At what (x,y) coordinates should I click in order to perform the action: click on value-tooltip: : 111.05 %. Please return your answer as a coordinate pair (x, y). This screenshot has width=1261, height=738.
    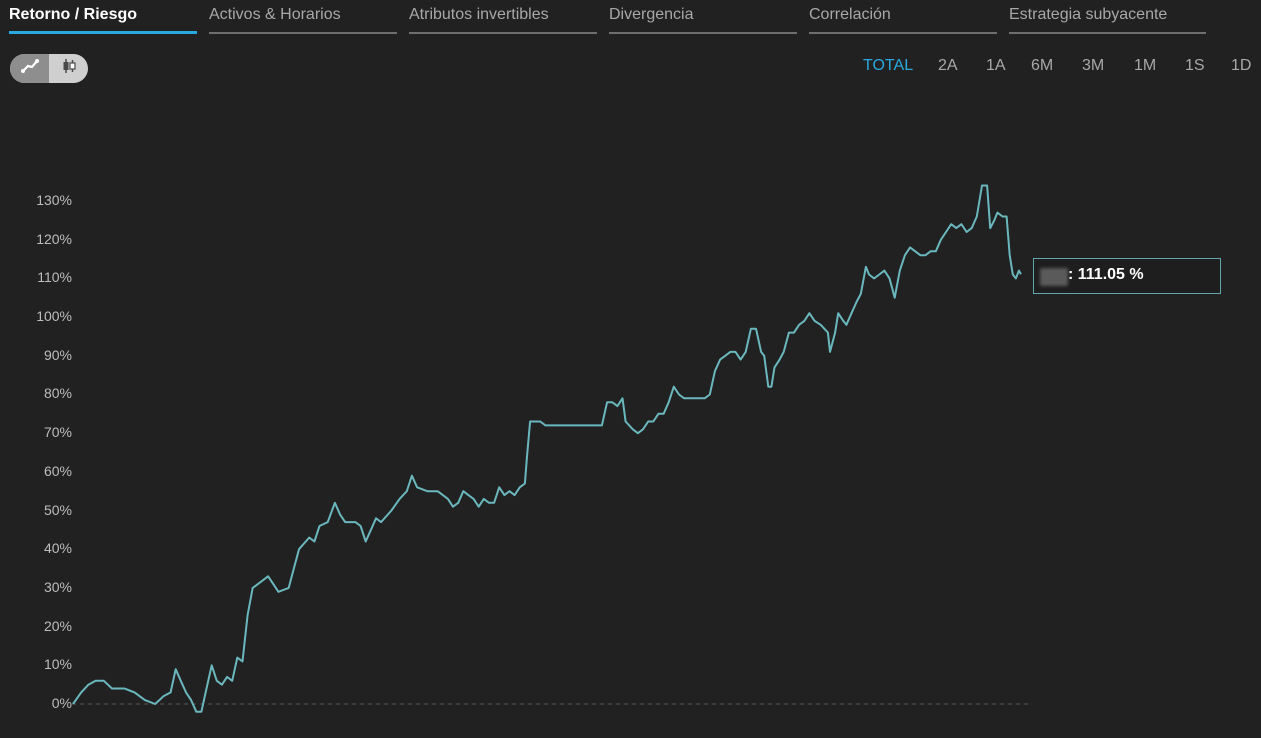
    Looking at the image, I should click on (1127, 276).